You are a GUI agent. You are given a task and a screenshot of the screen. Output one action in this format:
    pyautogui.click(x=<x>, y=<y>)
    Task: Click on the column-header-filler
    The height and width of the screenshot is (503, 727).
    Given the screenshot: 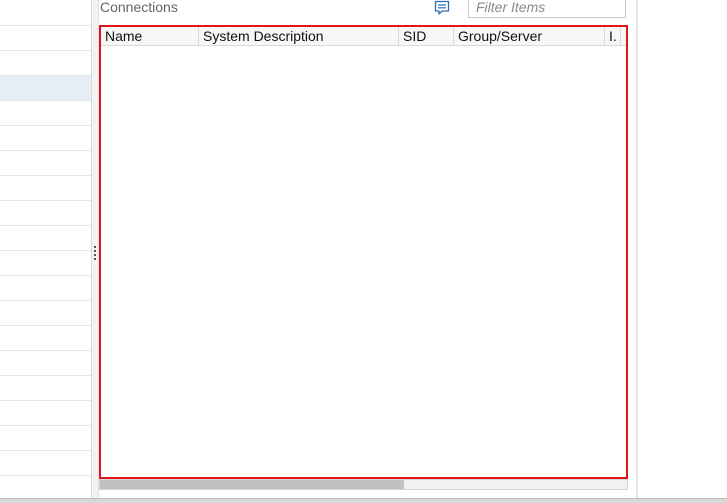 What is the action you would take?
    pyautogui.click(x=623, y=36)
    